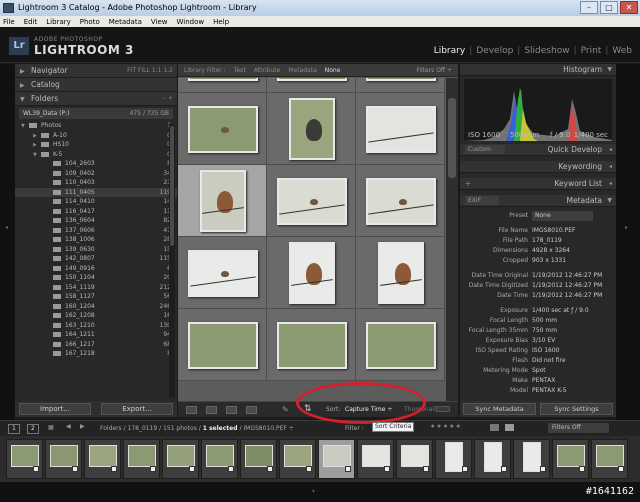 This screenshot has height=502, width=640. Describe the element at coordinates (494, 51) in the screenshot. I see `module-develop: Develop` at that location.